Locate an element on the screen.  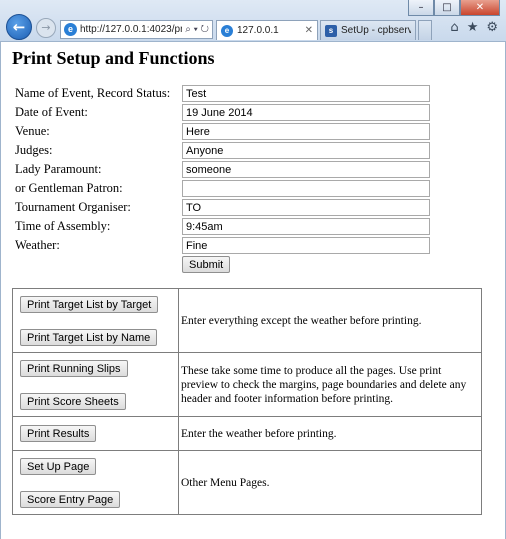
tab-current: e 127.0.0.1 ✕ is located at coordinates (267, 30).